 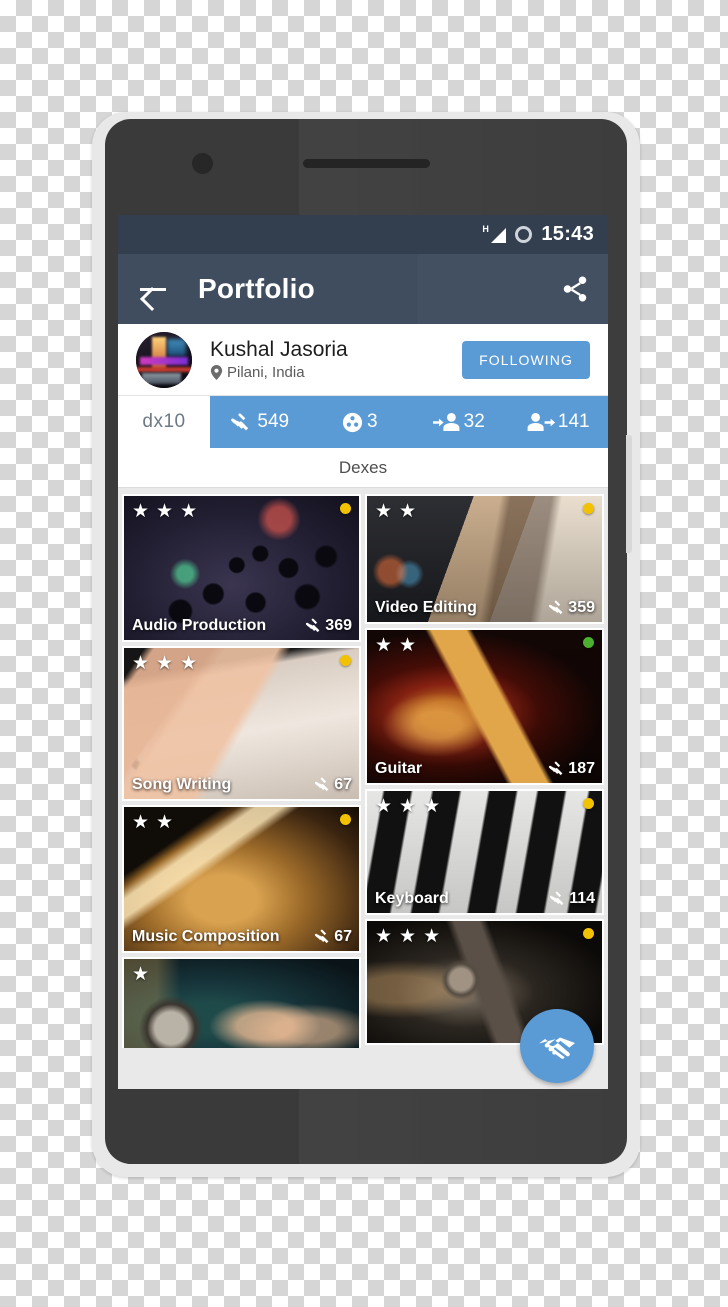 What do you see at coordinates (526, 359) in the screenshot?
I see `following-button: FOLLOWING` at bounding box center [526, 359].